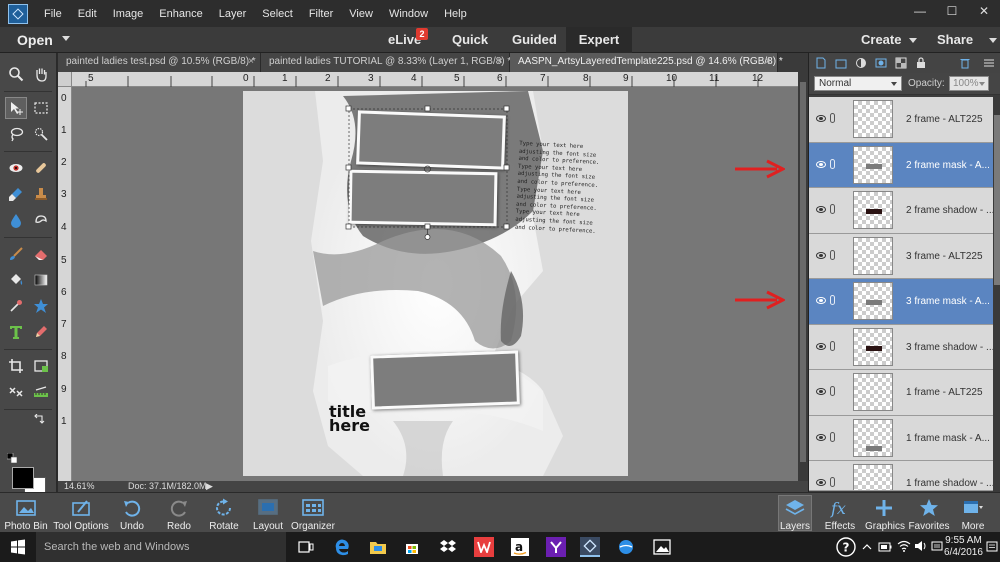 Image resolution: width=1000 pixels, height=562 pixels. I want to click on new-group-icon, so click(841, 63).